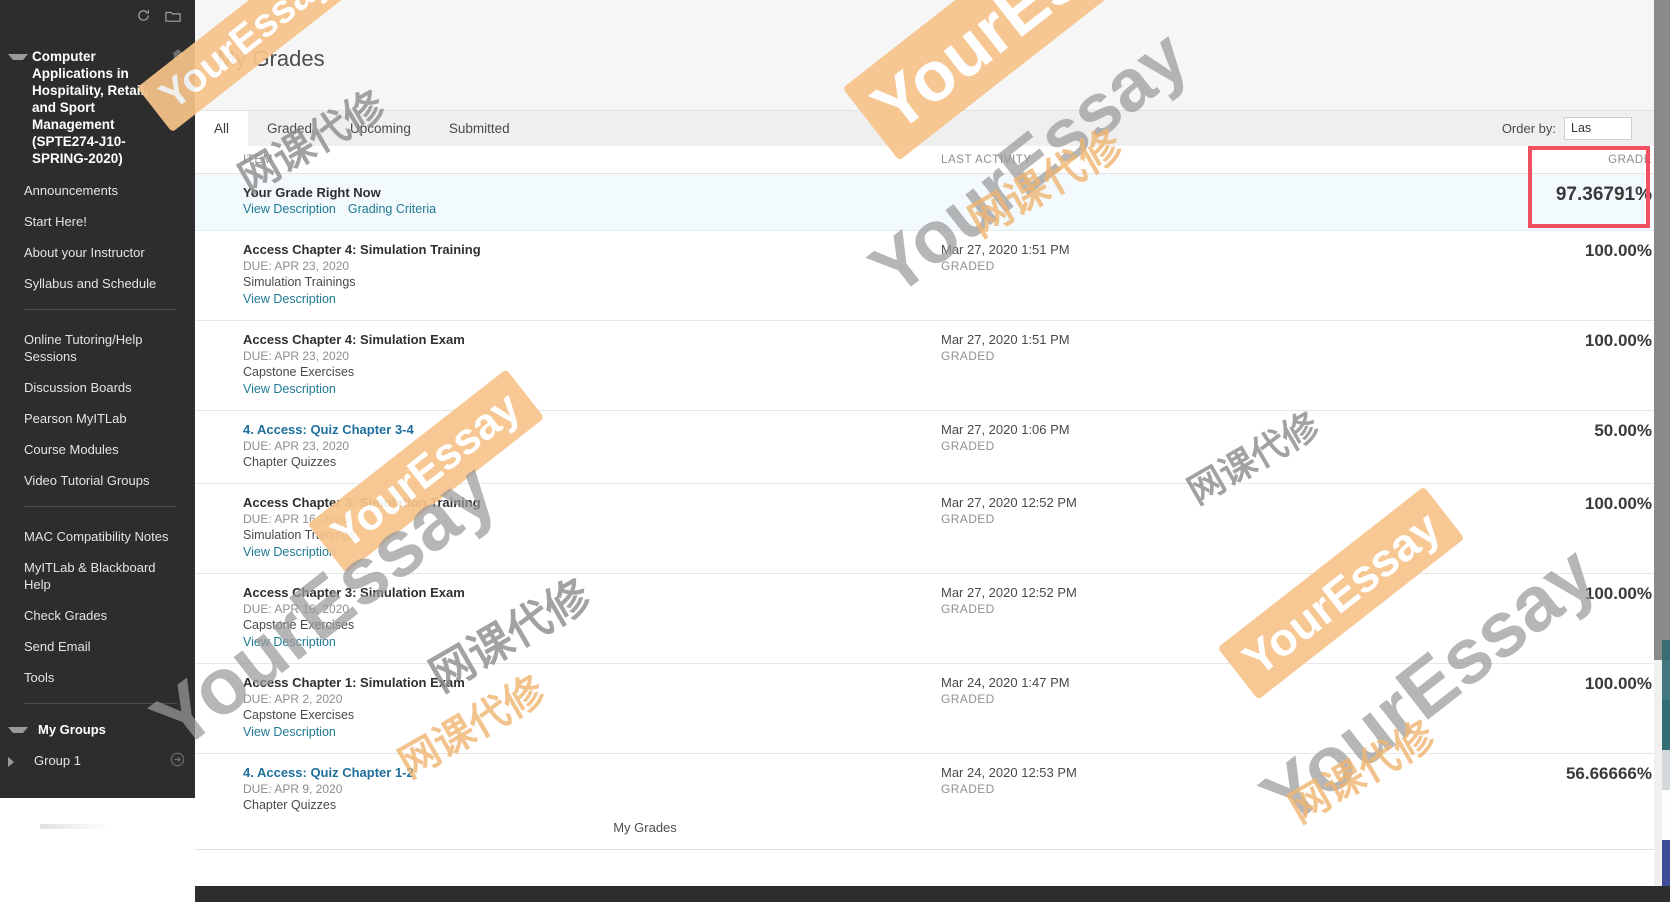  What do you see at coordinates (932, 160) in the screenshot?
I see `table-column-headers: ITEM LAST ACTIVITY GRADE` at bounding box center [932, 160].